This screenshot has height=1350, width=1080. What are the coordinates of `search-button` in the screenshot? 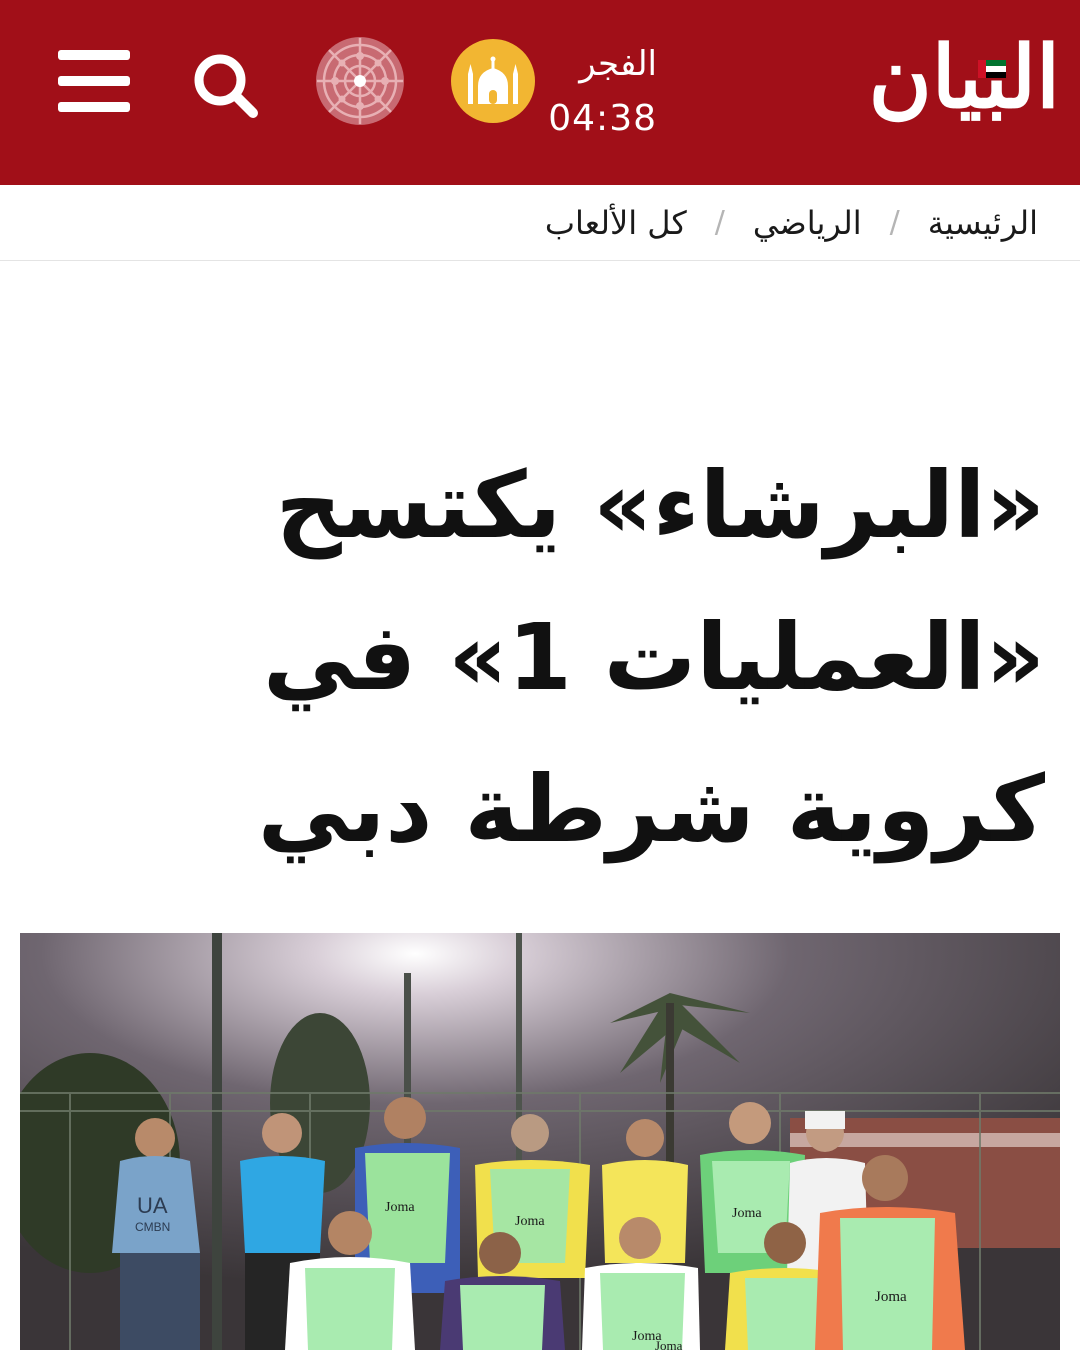 It's located at (225, 85).